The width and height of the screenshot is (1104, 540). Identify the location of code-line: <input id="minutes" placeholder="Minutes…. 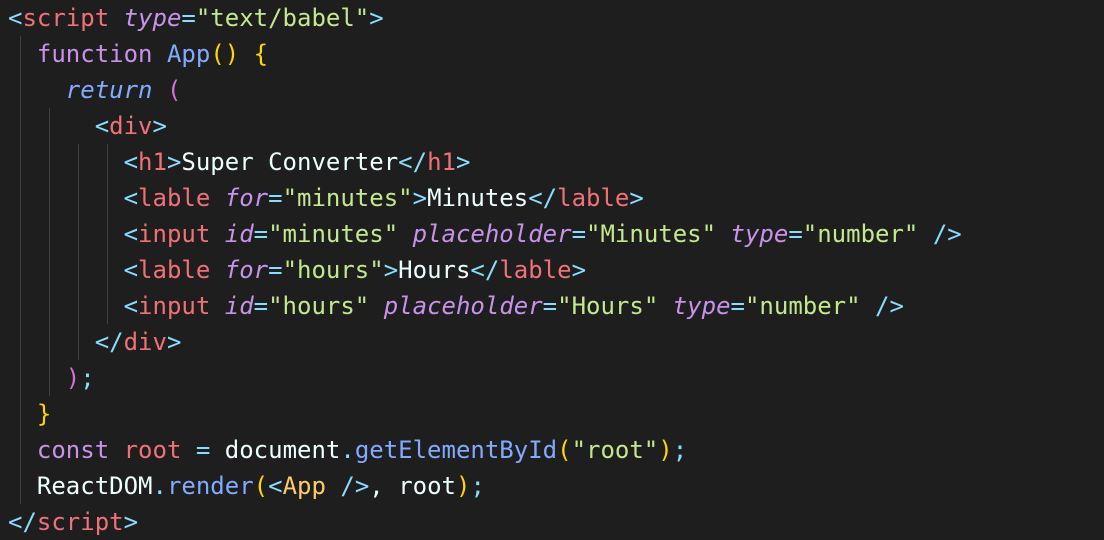
(485, 234).